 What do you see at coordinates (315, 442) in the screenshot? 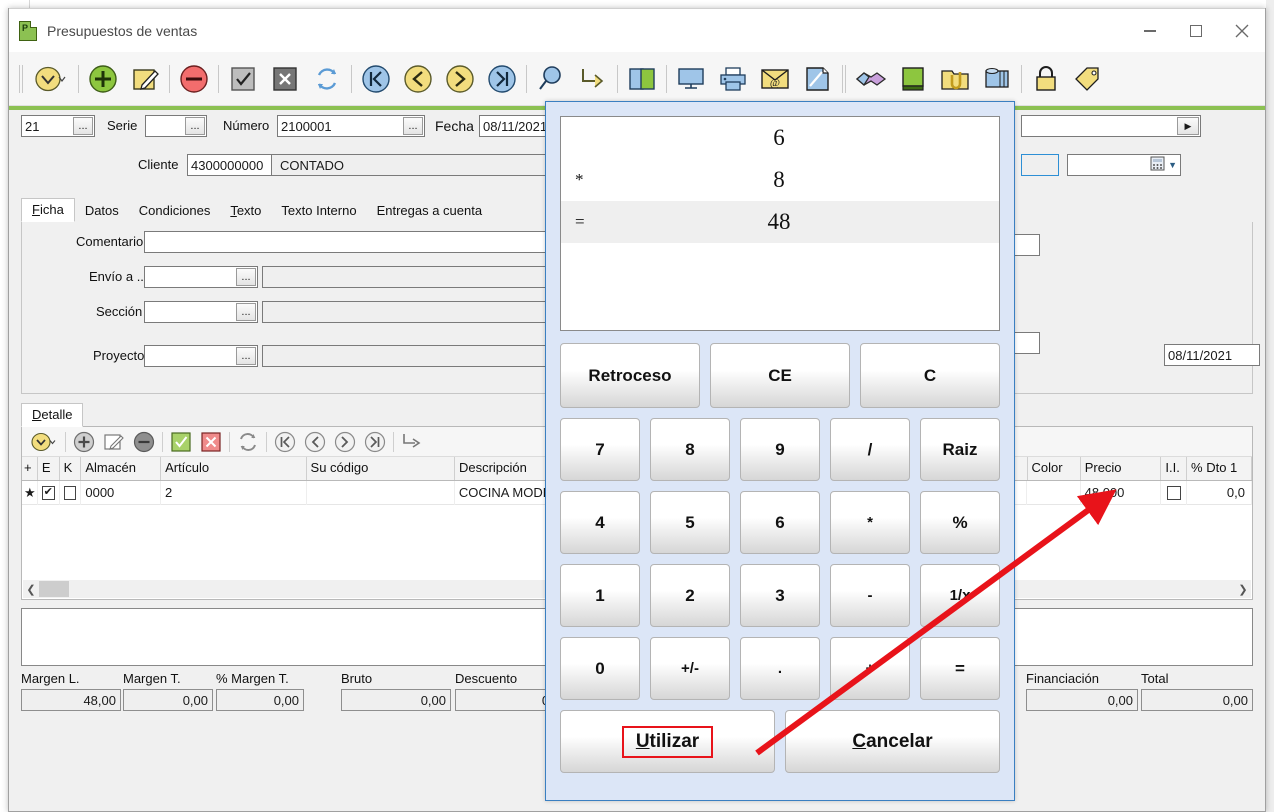
I see `detail-prev-icon` at bounding box center [315, 442].